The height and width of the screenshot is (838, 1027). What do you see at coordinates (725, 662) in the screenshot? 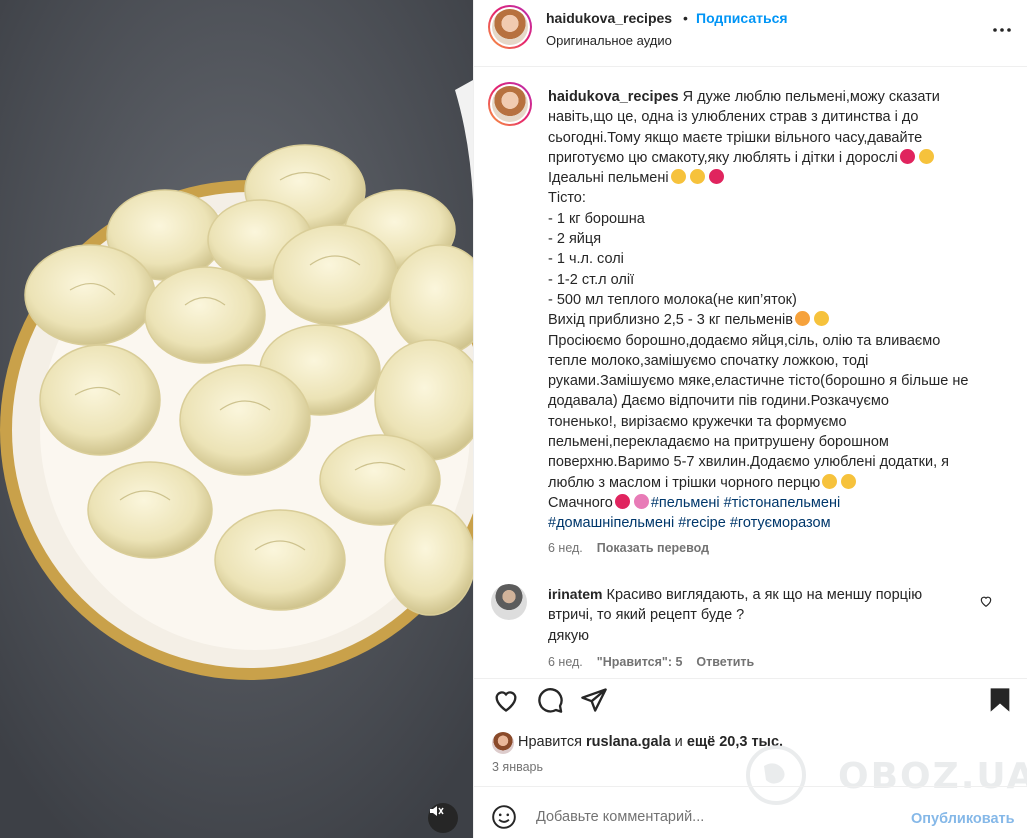
I see `reply-button: Ответить` at bounding box center [725, 662].